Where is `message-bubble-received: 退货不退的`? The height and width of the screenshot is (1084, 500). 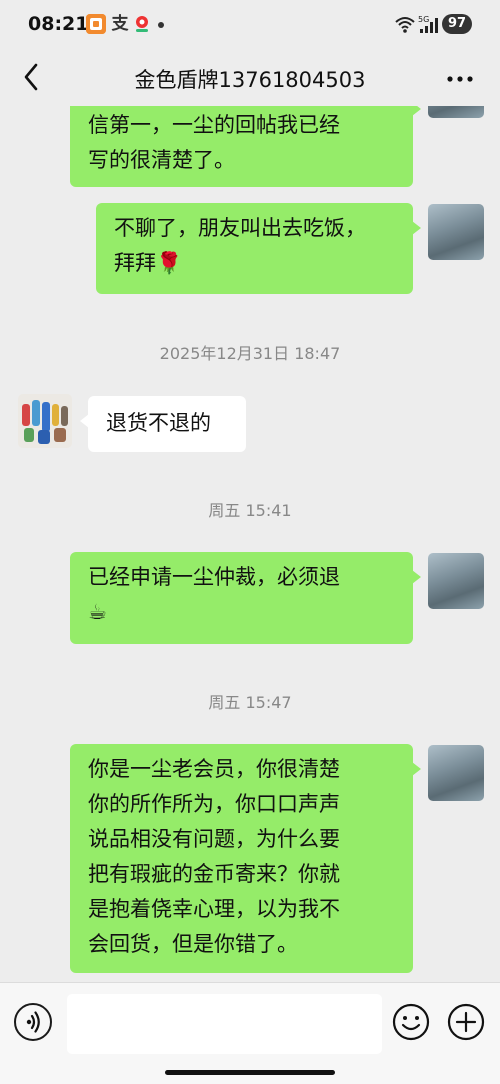
message-bubble-received: 退货不退的 is located at coordinates (163, 424).